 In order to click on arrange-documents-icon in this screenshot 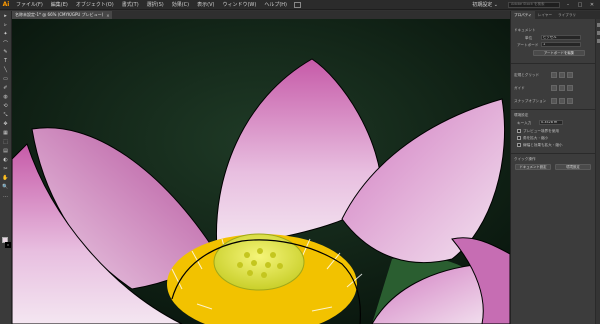, I will do `click(297, 4)`.